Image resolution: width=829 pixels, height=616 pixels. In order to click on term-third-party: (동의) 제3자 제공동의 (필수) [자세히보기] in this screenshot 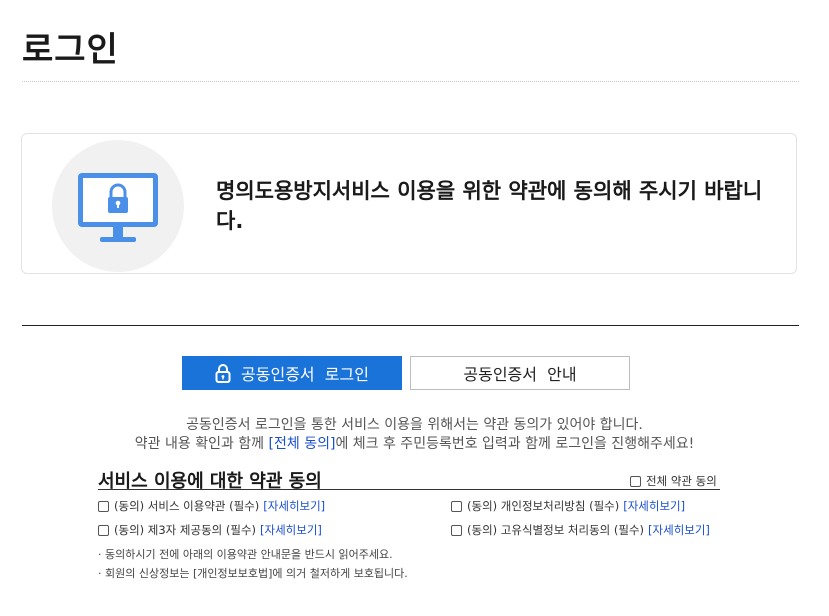, I will do `click(210, 530)`.